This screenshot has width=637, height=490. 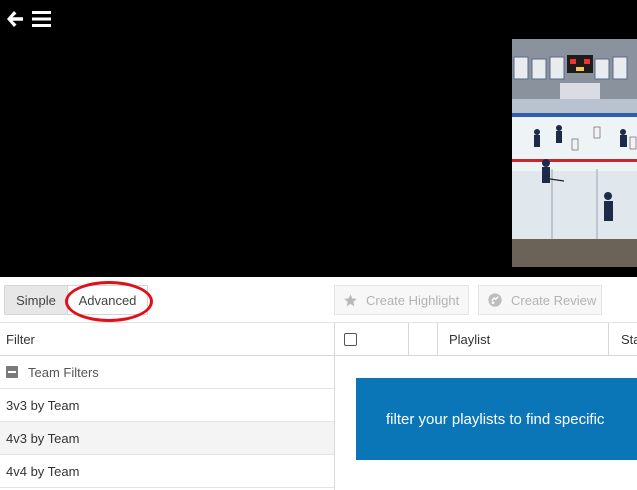 I want to click on info-banner: filter your playlists to find specific, so click(x=496, y=419).